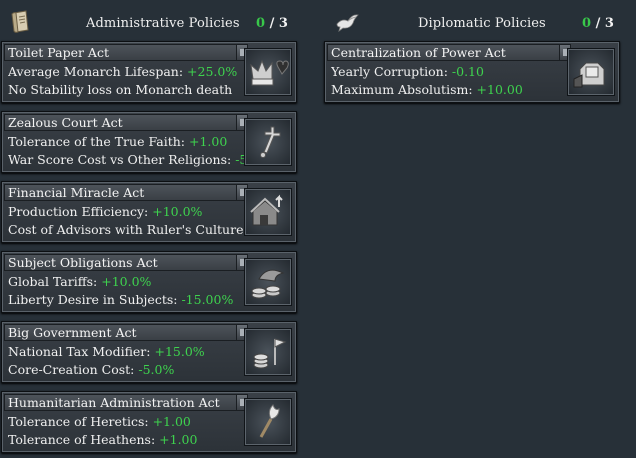 The image size is (636, 458). I want to click on policy-effect: Tolerance of Heathens: +1.00, so click(103, 439).